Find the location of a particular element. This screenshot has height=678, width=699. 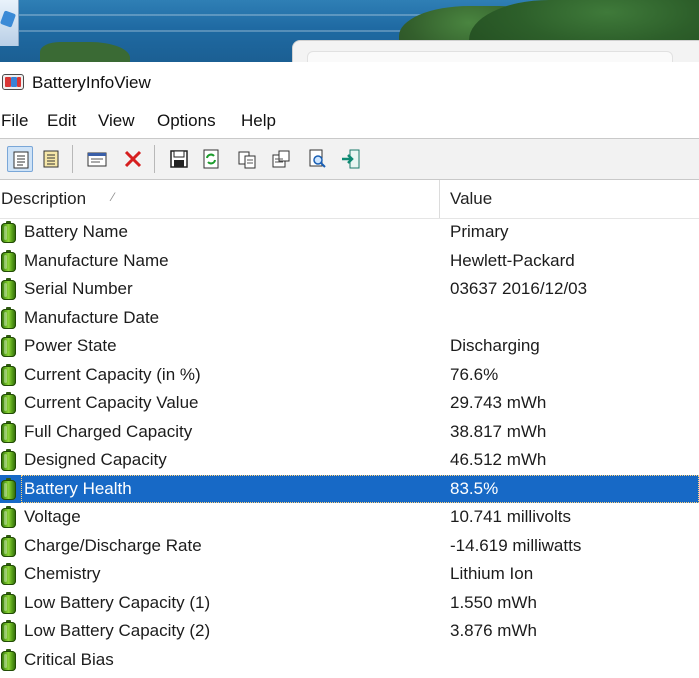

row-description: Current Capacity (in %) is located at coordinates (112, 374).